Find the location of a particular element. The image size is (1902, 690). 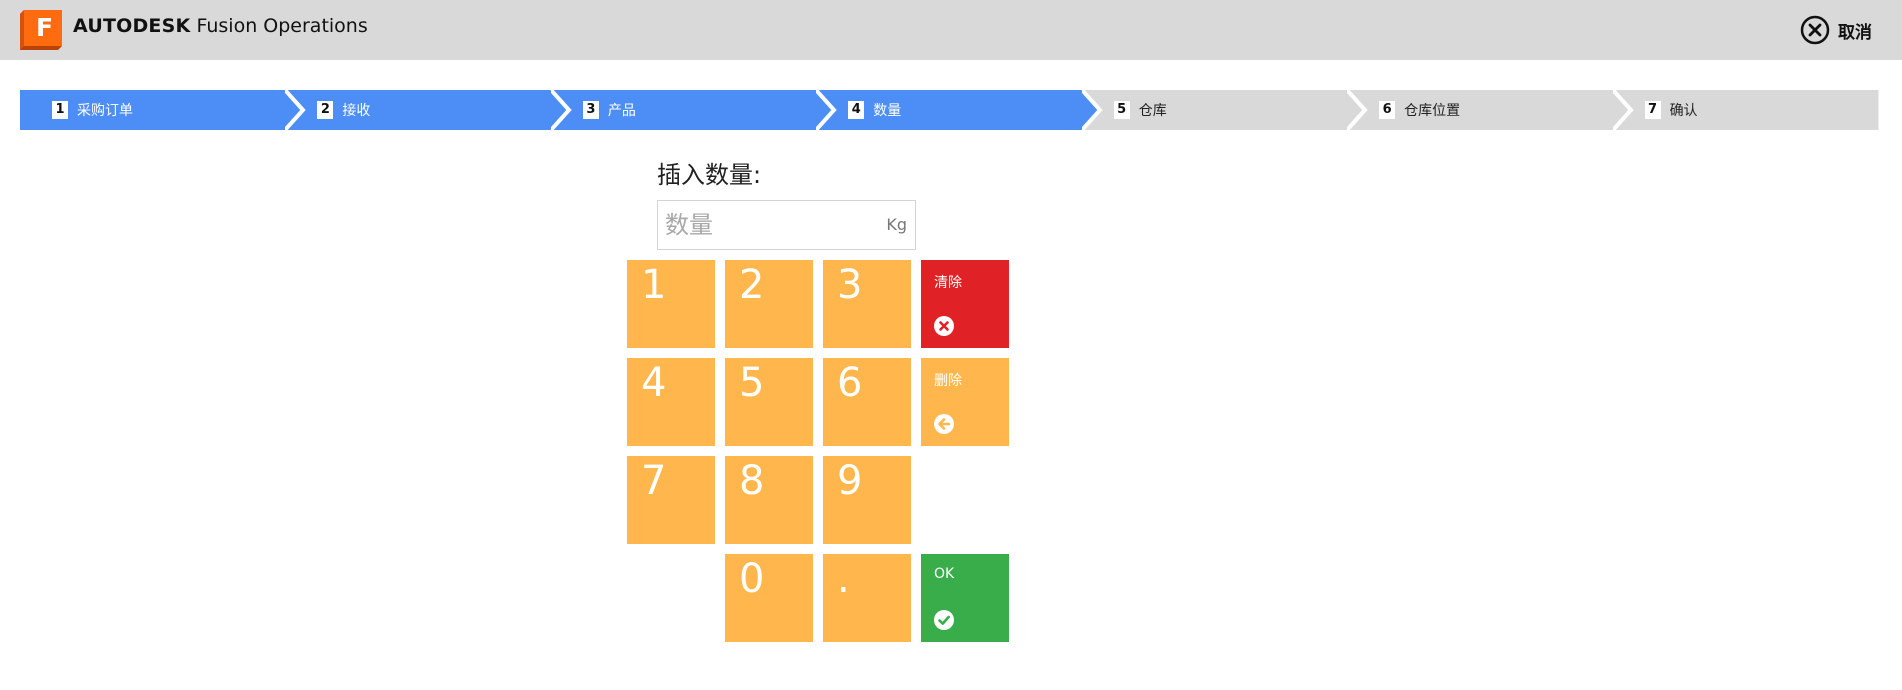

step-3: 3 产品 is located at coordinates (693, 110).